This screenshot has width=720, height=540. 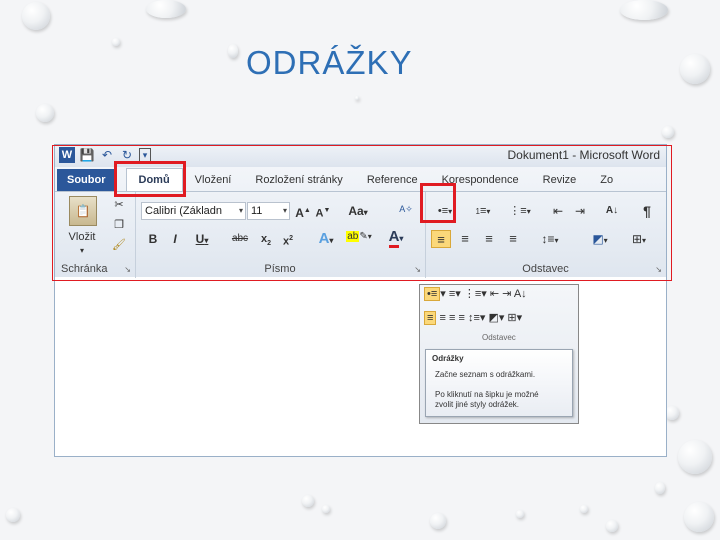 What do you see at coordinates (511, 318) in the screenshot?
I see `borders-icon: ⊞` at bounding box center [511, 318].